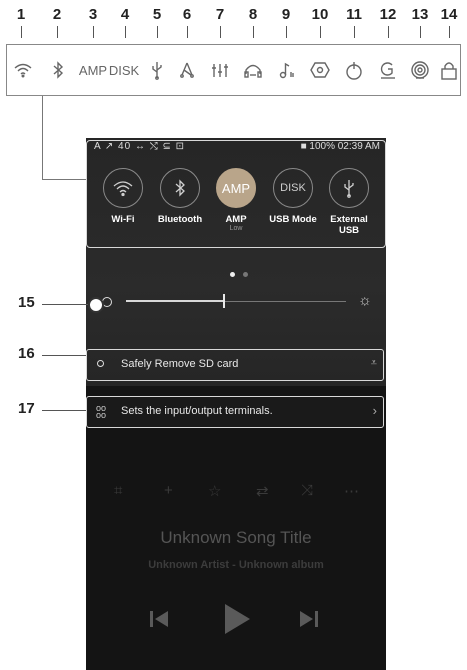  What do you see at coordinates (351, 491) in the screenshot?
I see `more-icon: ⋯` at bounding box center [351, 491].